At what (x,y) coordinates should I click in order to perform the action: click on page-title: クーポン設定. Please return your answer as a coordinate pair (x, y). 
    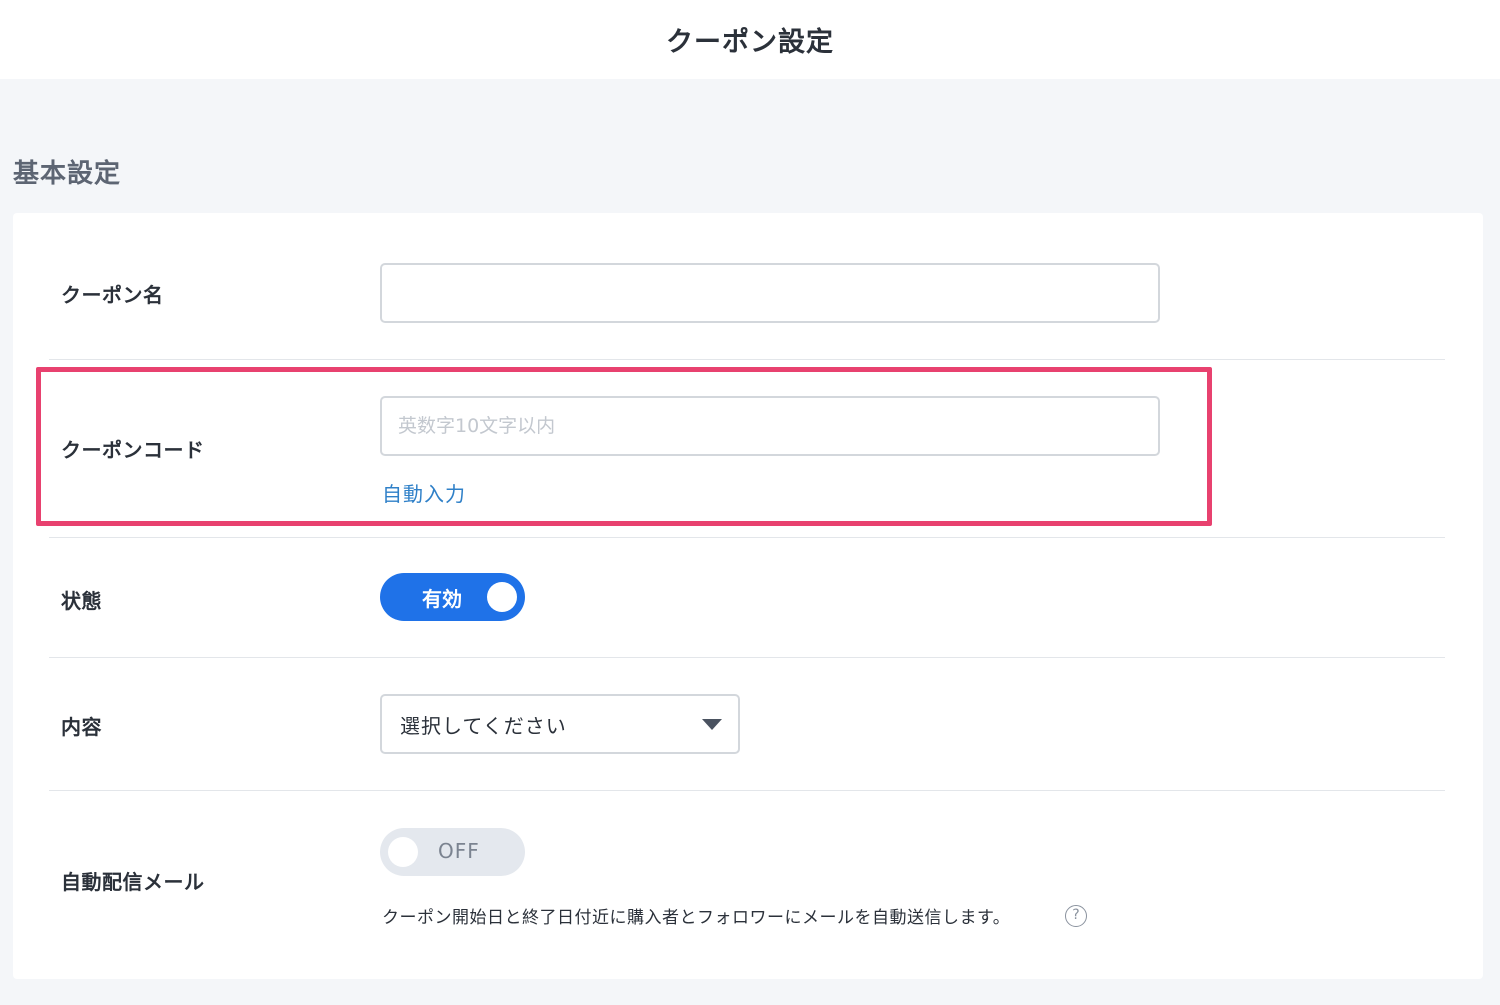
    Looking at the image, I should click on (750, 42).